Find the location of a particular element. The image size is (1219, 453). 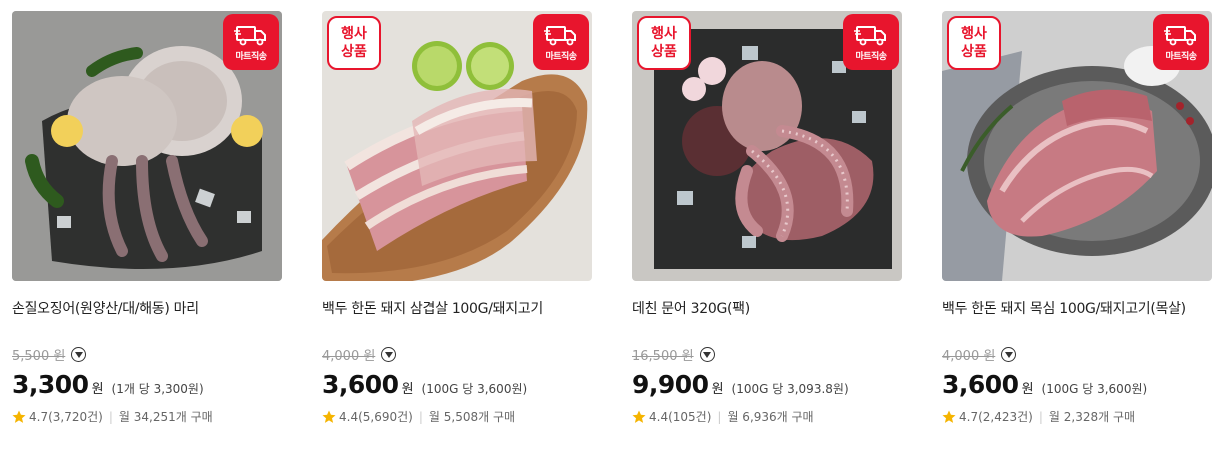

unit-price: (100G 당 3,093.8원) is located at coordinates (790, 389).